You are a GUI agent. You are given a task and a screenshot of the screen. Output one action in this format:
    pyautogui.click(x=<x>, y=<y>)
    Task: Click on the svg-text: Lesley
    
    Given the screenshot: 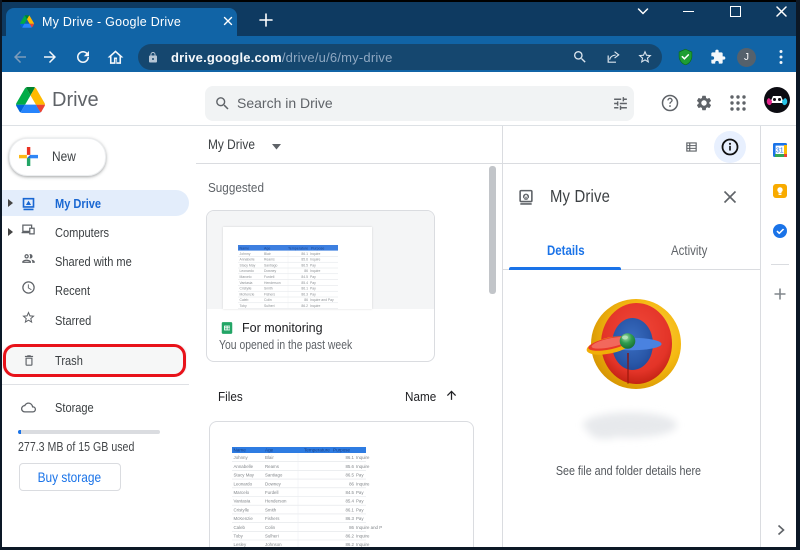 What is the action you would take?
    pyautogui.click(x=239, y=544)
    